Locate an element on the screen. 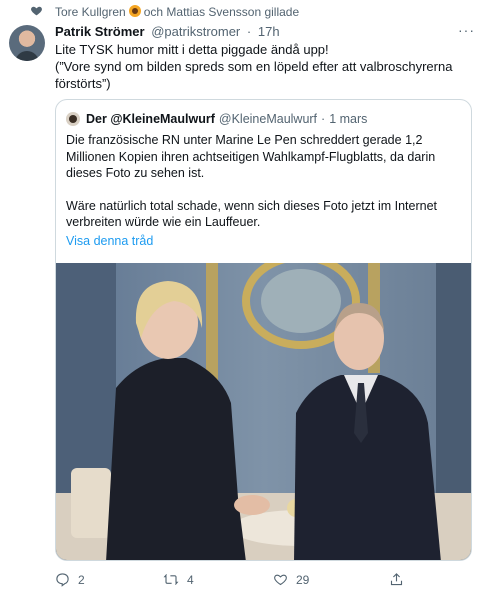 The image size is (486, 600). retweet-button: 4 is located at coordinates (178, 579).